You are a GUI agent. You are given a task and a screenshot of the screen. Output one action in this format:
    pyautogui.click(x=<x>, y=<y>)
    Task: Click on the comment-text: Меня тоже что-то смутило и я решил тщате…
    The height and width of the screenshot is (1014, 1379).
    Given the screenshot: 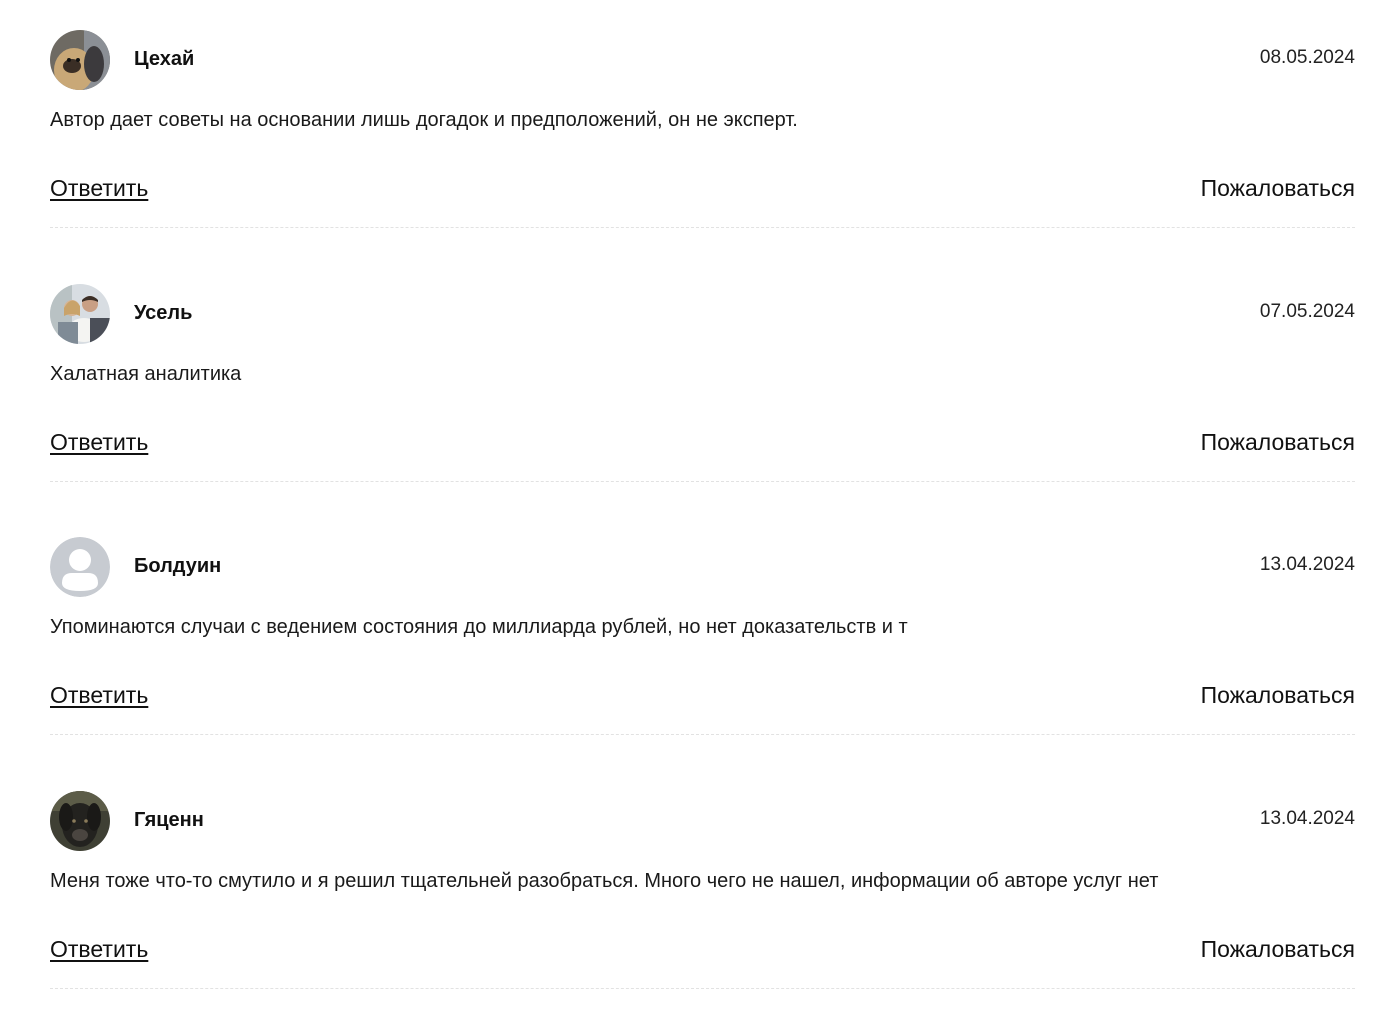 What is the action you would take?
    pyautogui.click(x=604, y=881)
    